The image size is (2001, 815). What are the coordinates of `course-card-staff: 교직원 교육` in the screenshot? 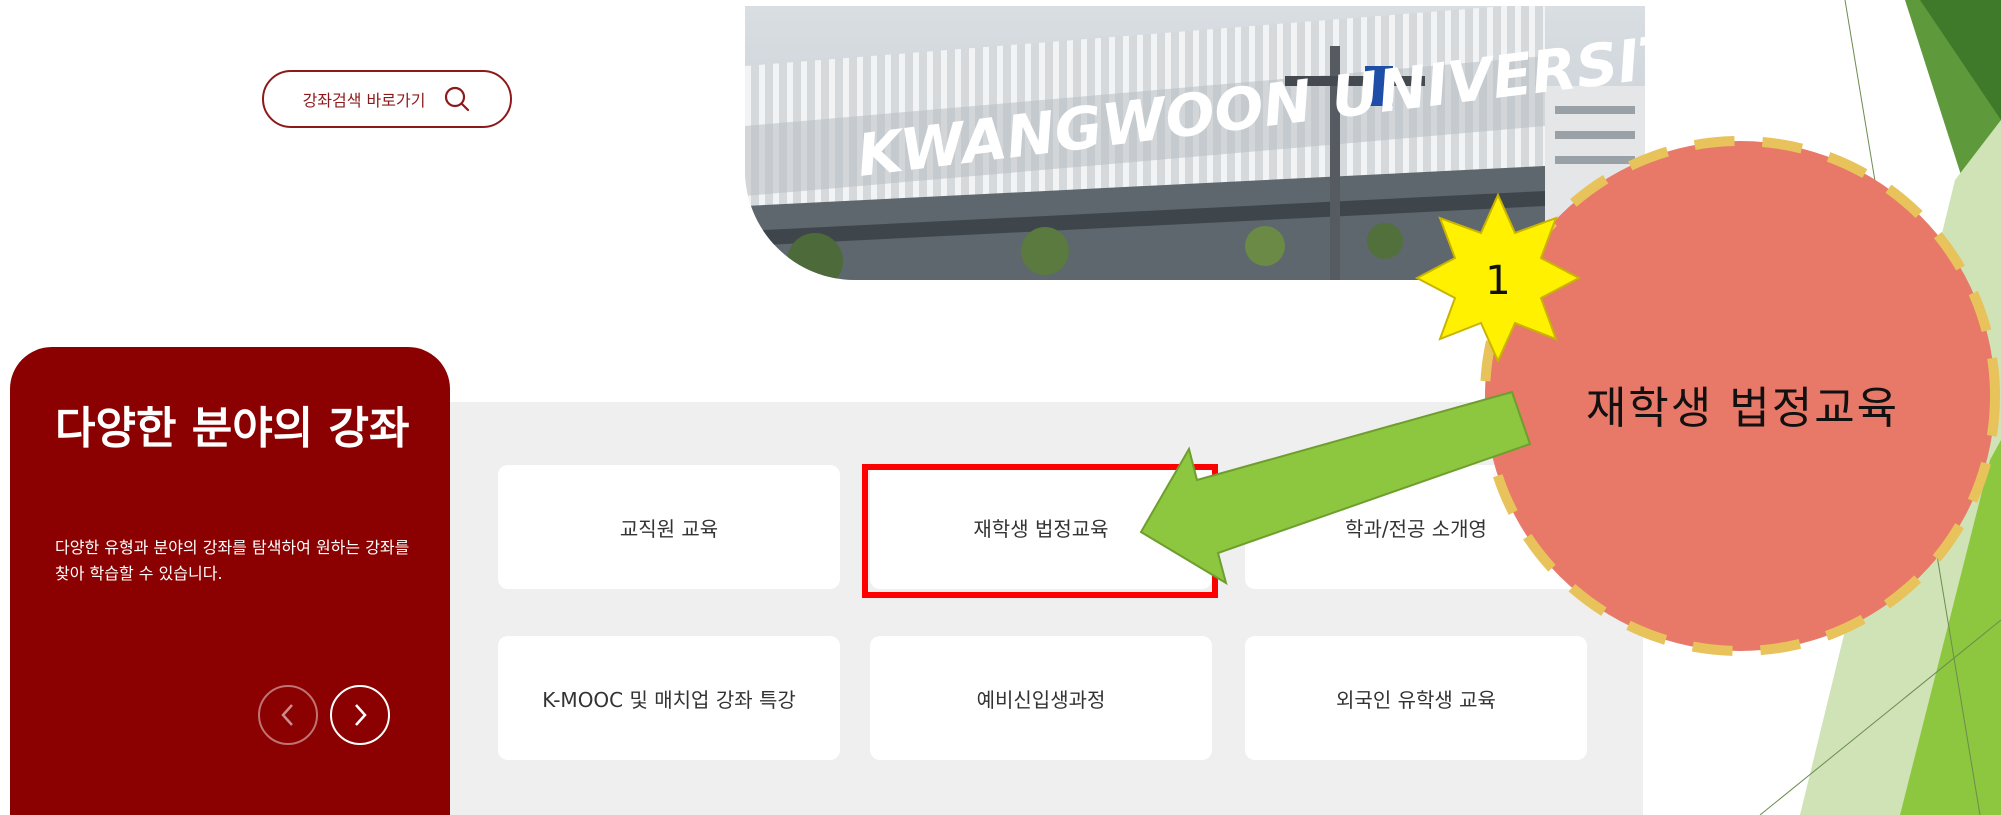 It's located at (669, 527).